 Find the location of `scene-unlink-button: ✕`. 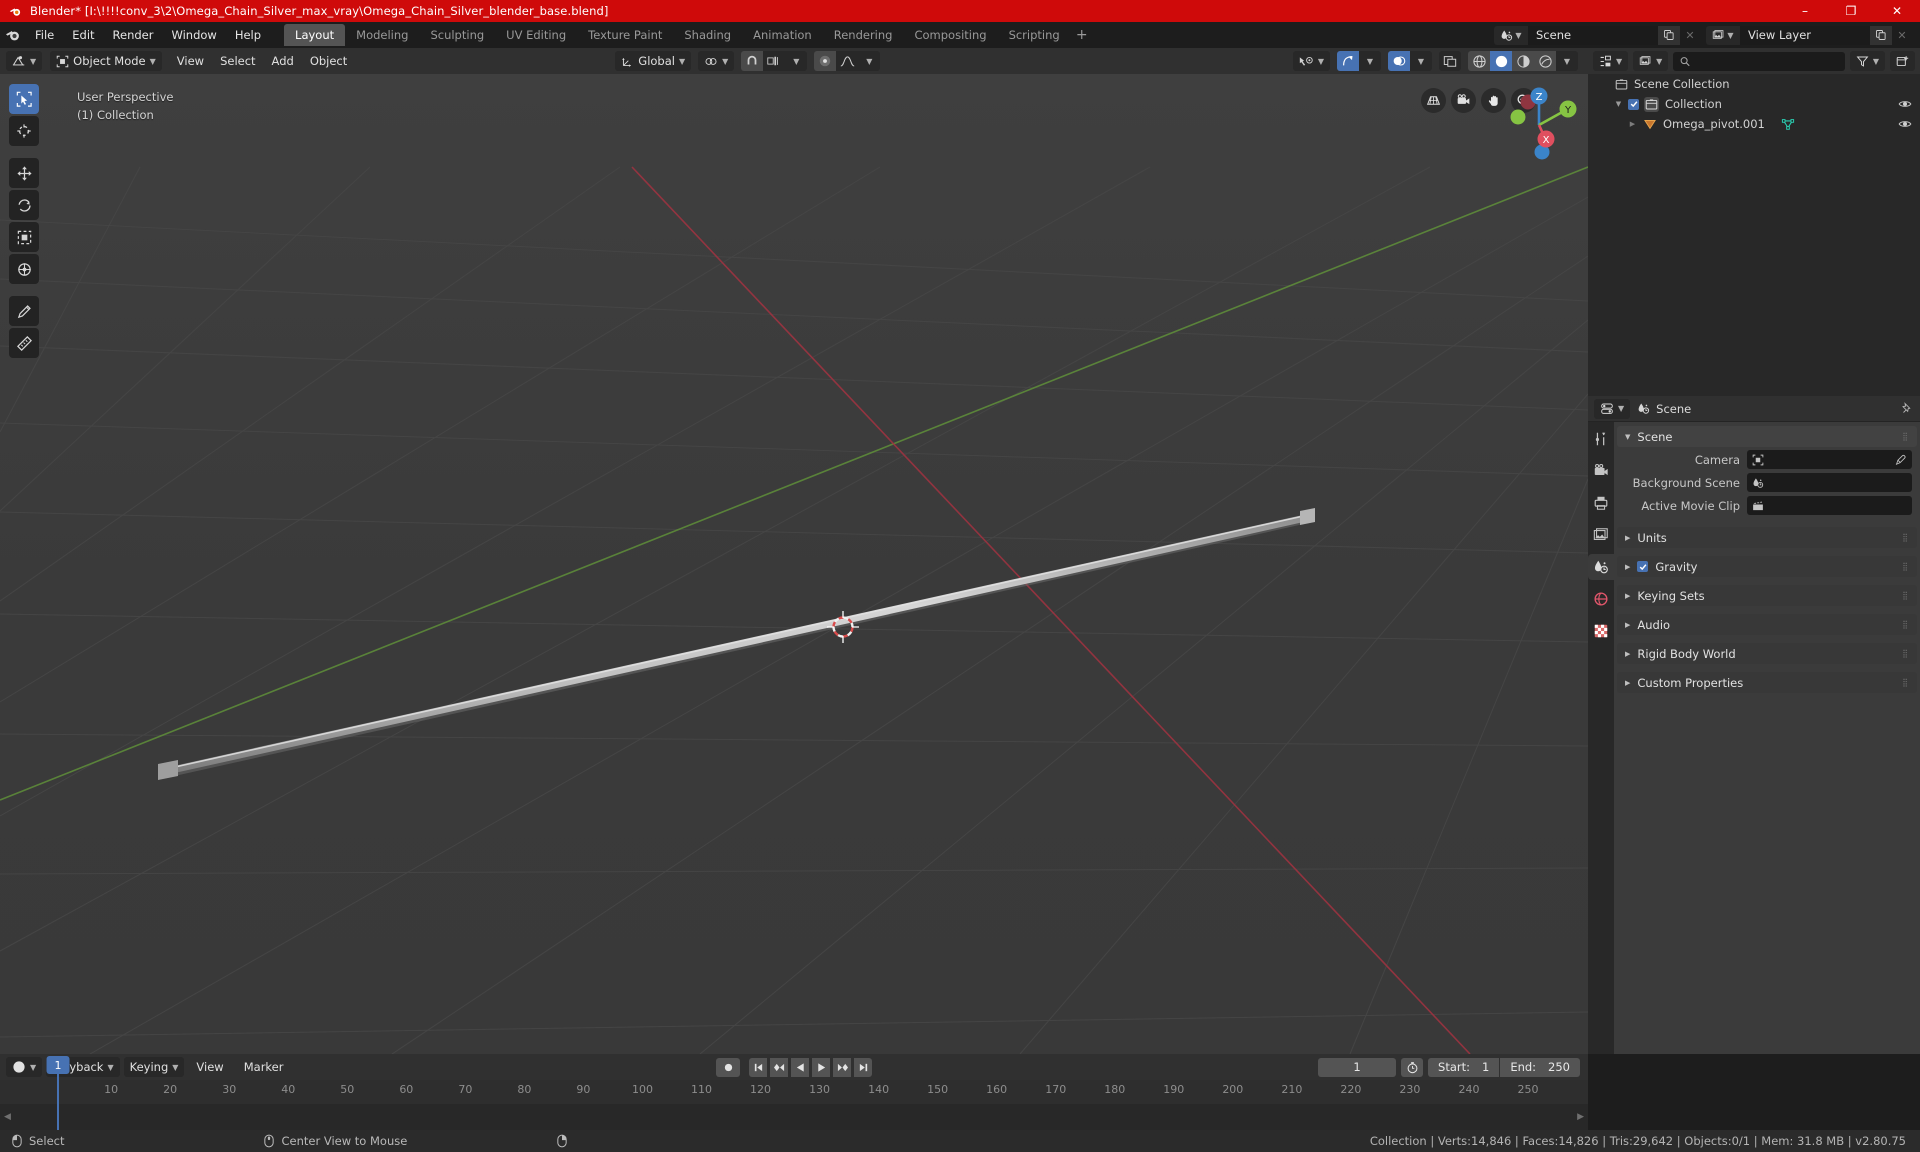

scene-unlink-button: ✕ is located at coordinates (1690, 35).